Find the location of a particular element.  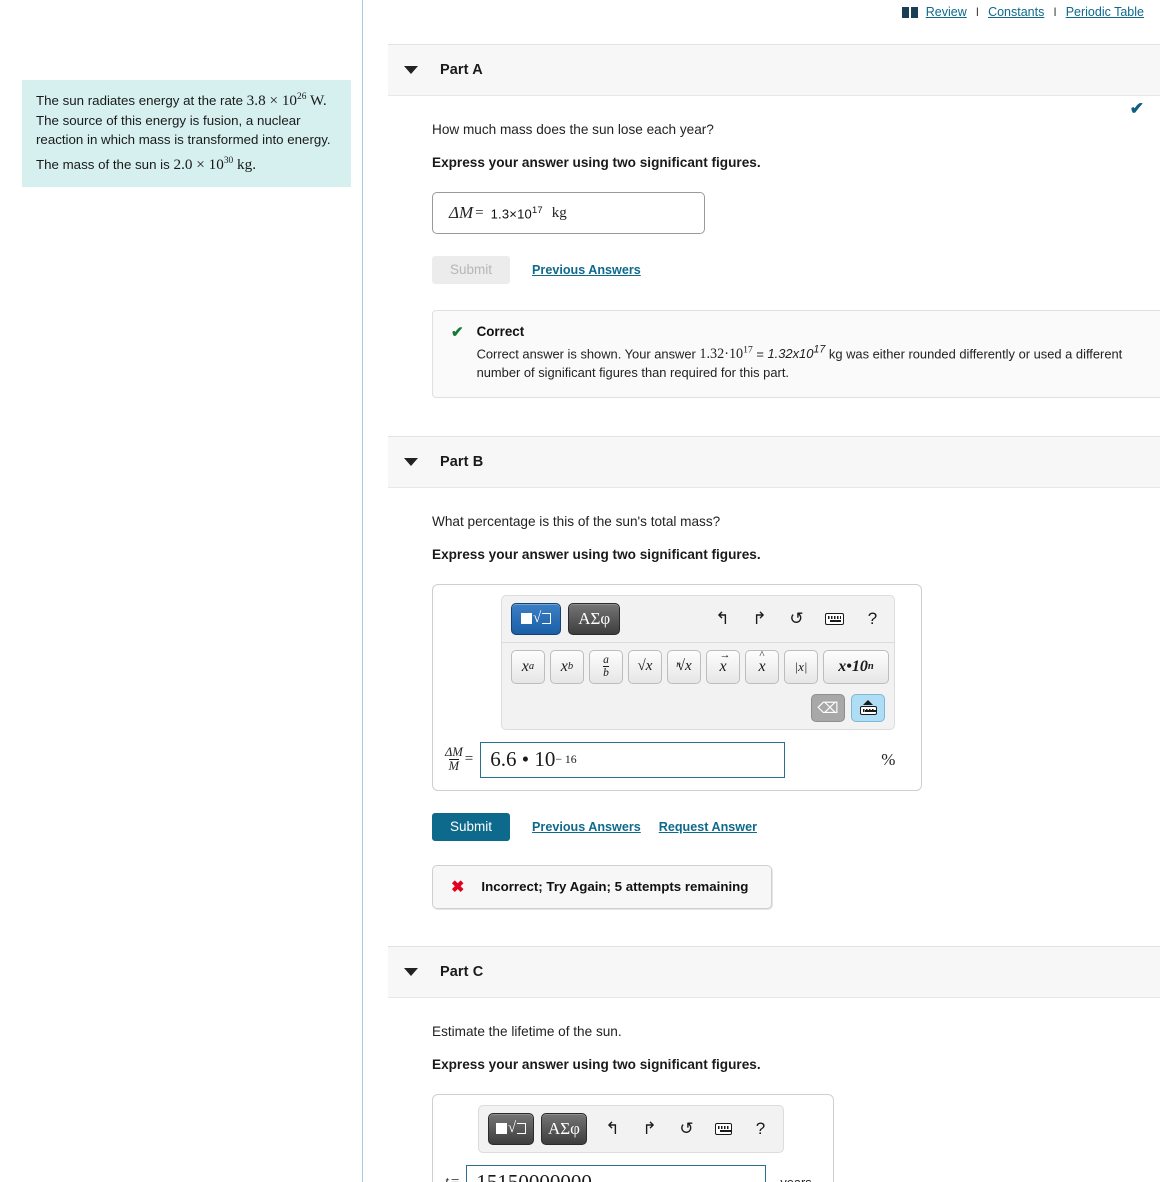

part-c-title: Part C is located at coordinates (462, 971).